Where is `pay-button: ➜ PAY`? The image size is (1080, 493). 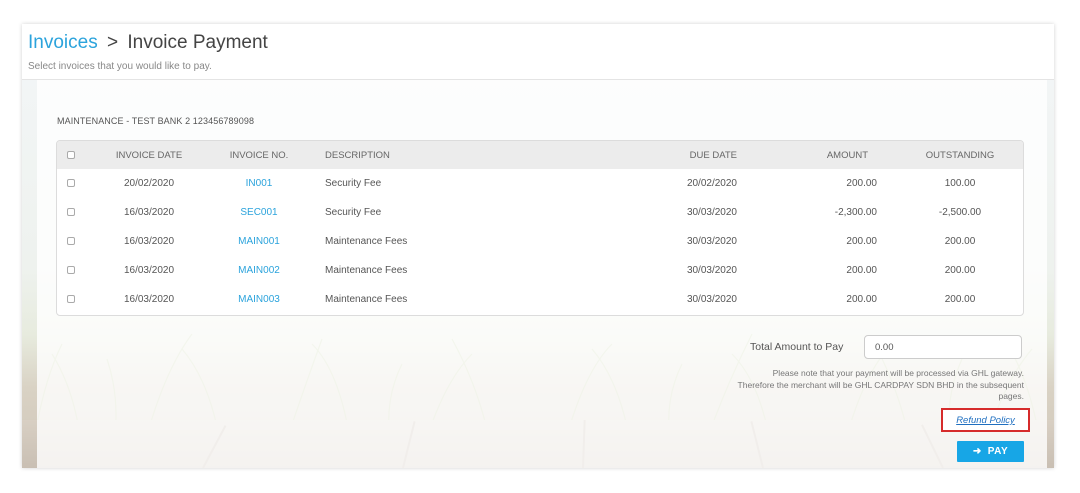
pay-button: ➜ PAY is located at coordinates (990, 451).